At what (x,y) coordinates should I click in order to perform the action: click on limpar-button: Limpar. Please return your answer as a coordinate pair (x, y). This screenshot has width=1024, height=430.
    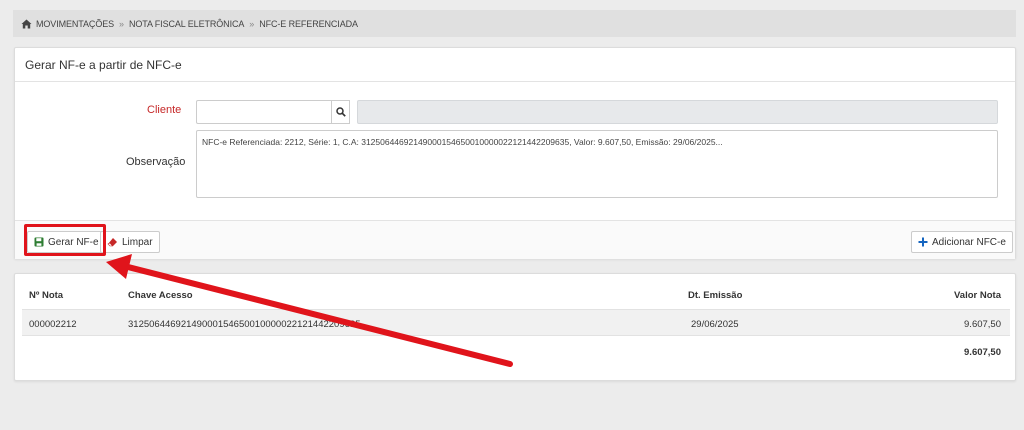
    Looking at the image, I should click on (130, 242).